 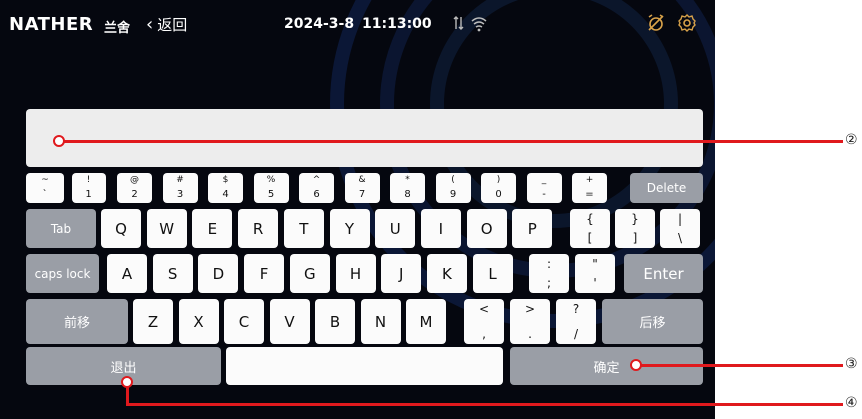 What do you see at coordinates (635, 228) in the screenshot?
I see `key-sym: }]` at bounding box center [635, 228].